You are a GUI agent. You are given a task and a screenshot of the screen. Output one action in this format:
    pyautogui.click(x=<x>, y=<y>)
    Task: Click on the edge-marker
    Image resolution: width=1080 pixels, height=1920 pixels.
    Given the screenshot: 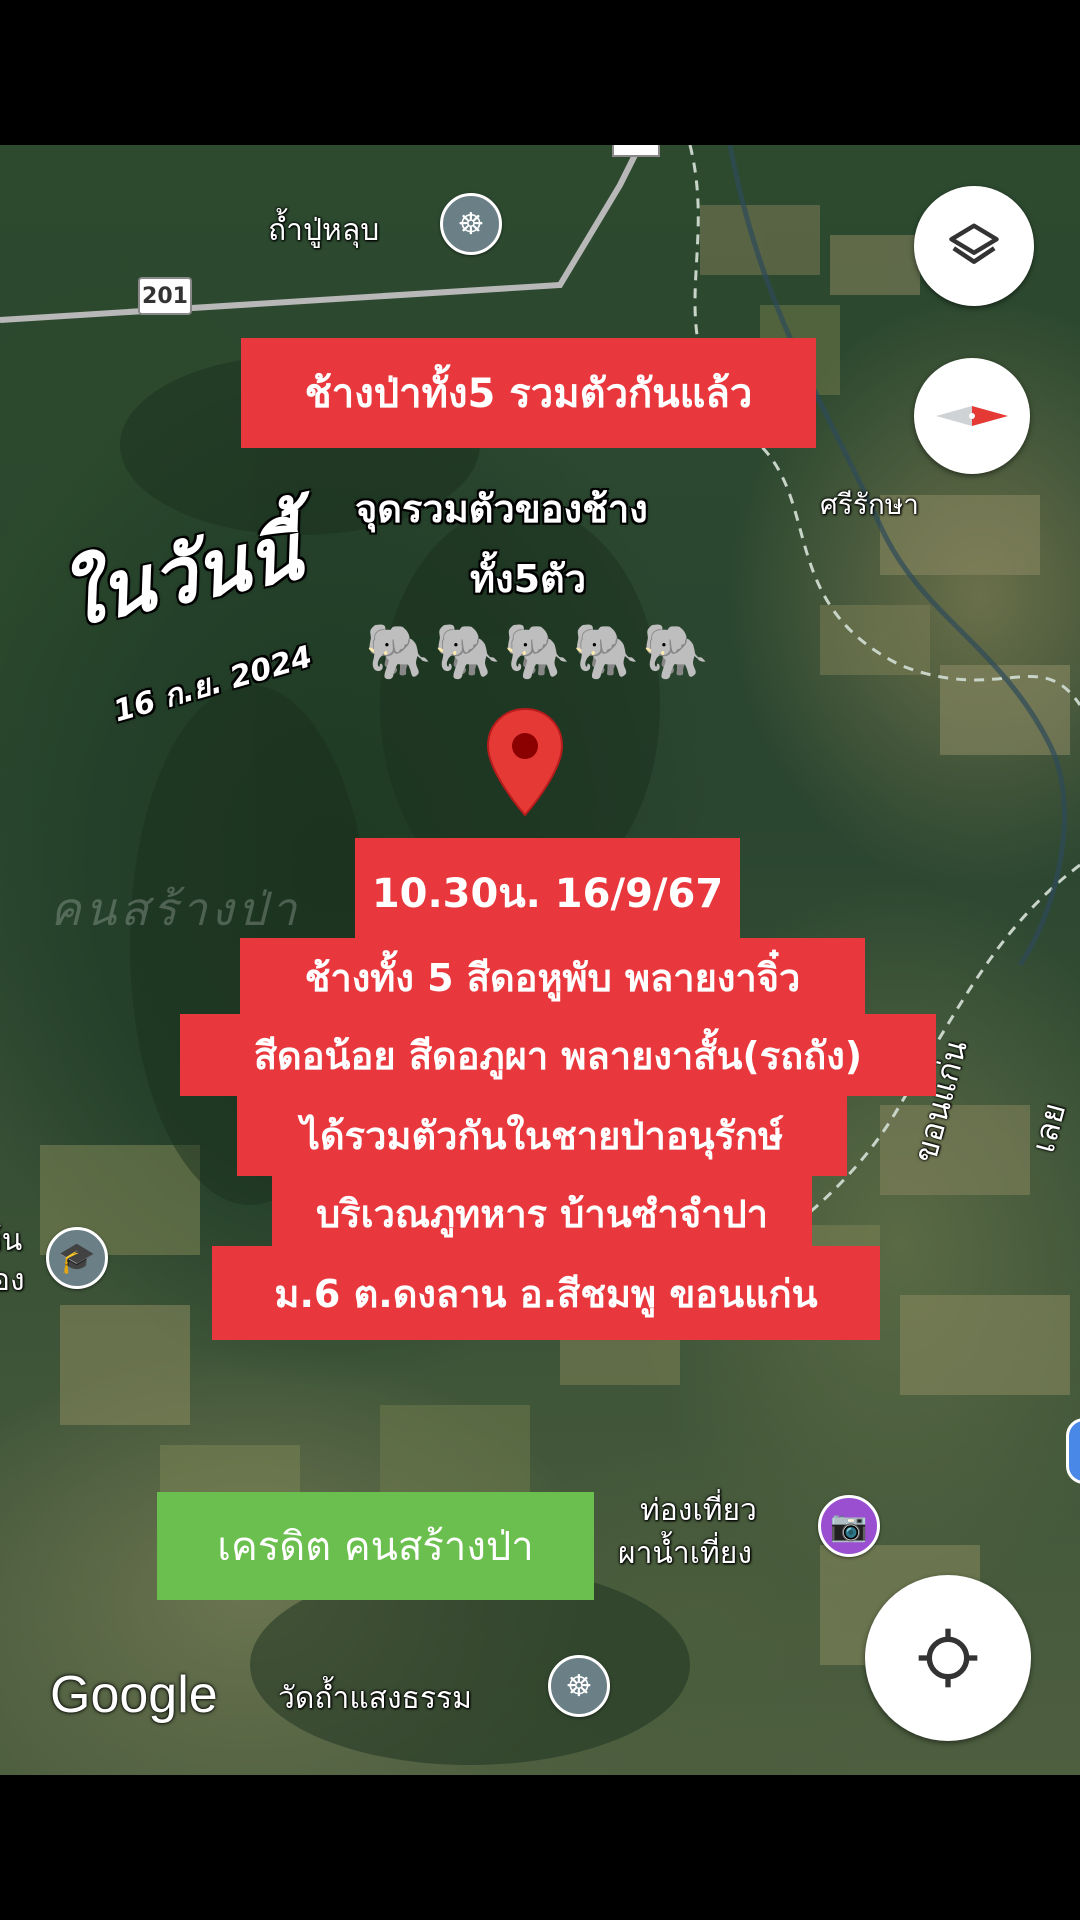 What is the action you would take?
    pyautogui.click(x=1073, y=1451)
    